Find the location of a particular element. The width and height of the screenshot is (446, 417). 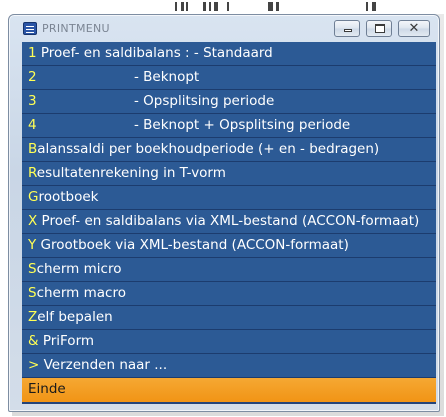

close-button: ✕ is located at coordinates (414, 28).